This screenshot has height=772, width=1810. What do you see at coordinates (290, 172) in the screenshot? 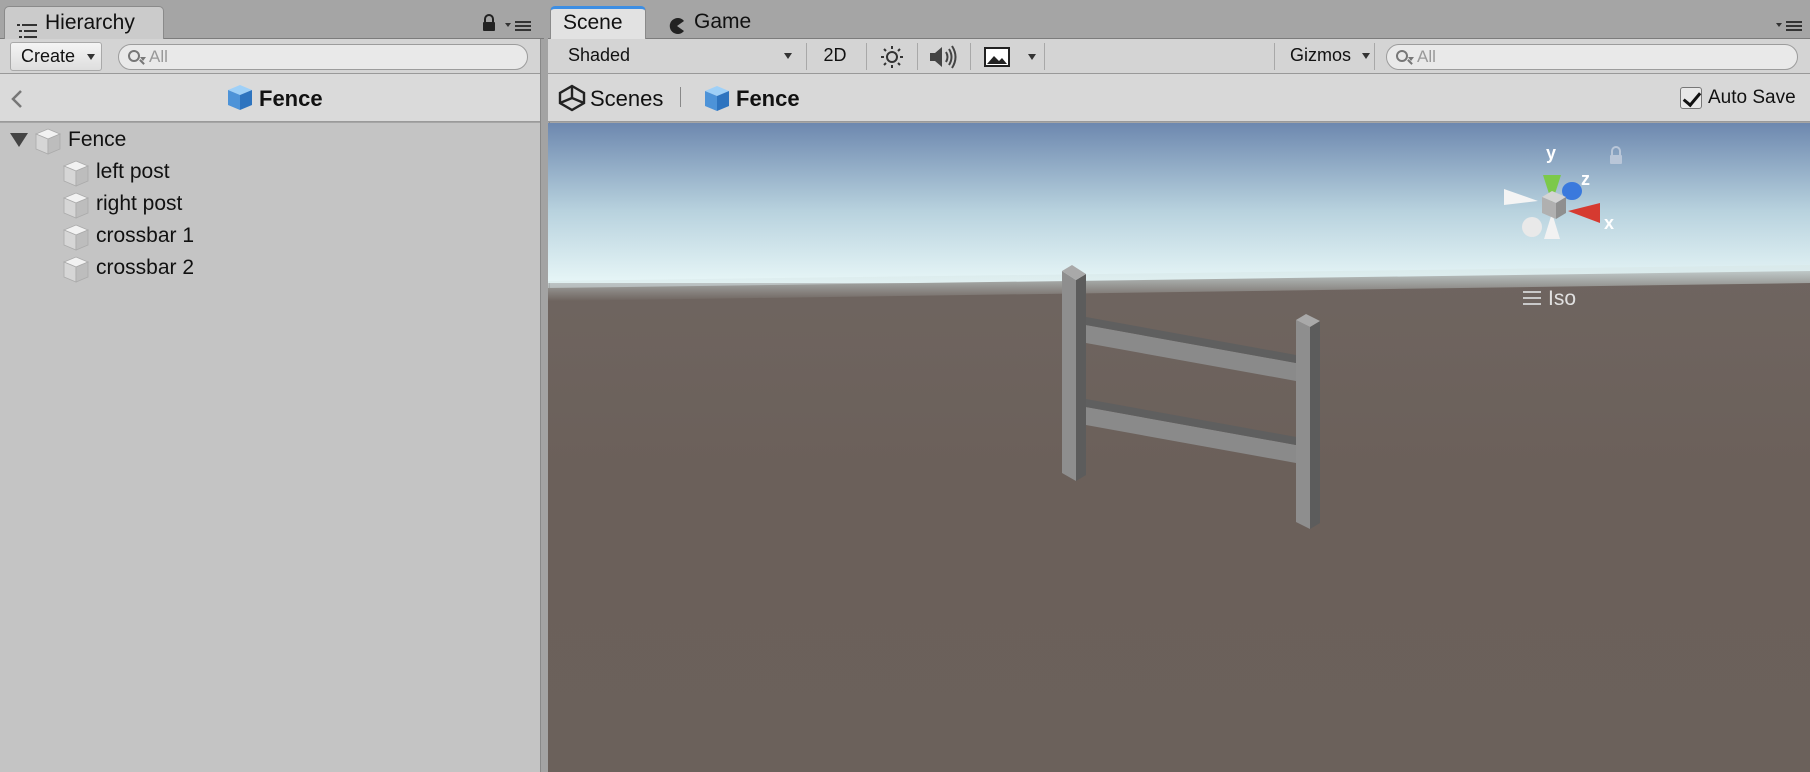
I see `tree-item-left-post: left post` at bounding box center [290, 172].